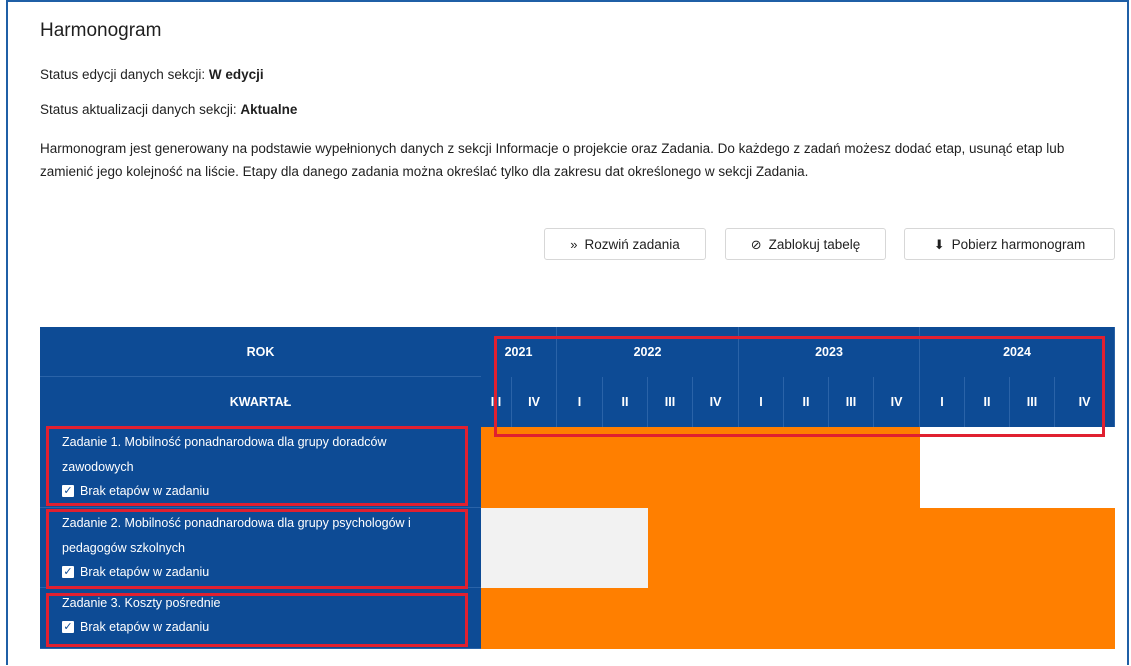  What do you see at coordinates (519, 352) in the screenshot?
I see `year-cell-2021: 2021` at bounding box center [519, 352].